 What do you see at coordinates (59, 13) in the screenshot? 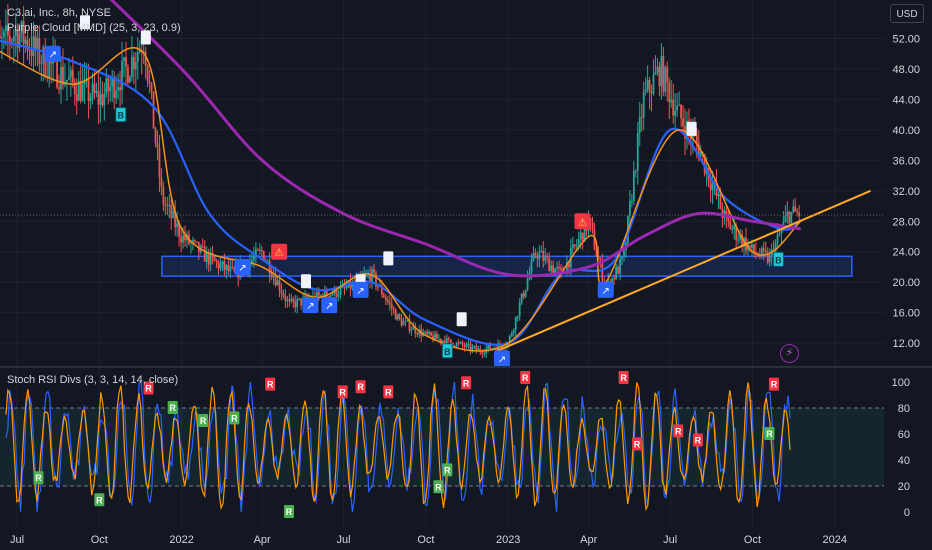
I see `symbol-title: C3.ai, Inc., 8h, NYSE` at bounding box center [59, 13].